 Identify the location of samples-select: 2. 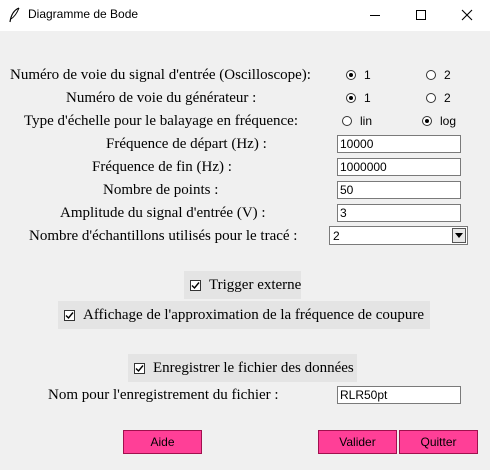
(398, 235).